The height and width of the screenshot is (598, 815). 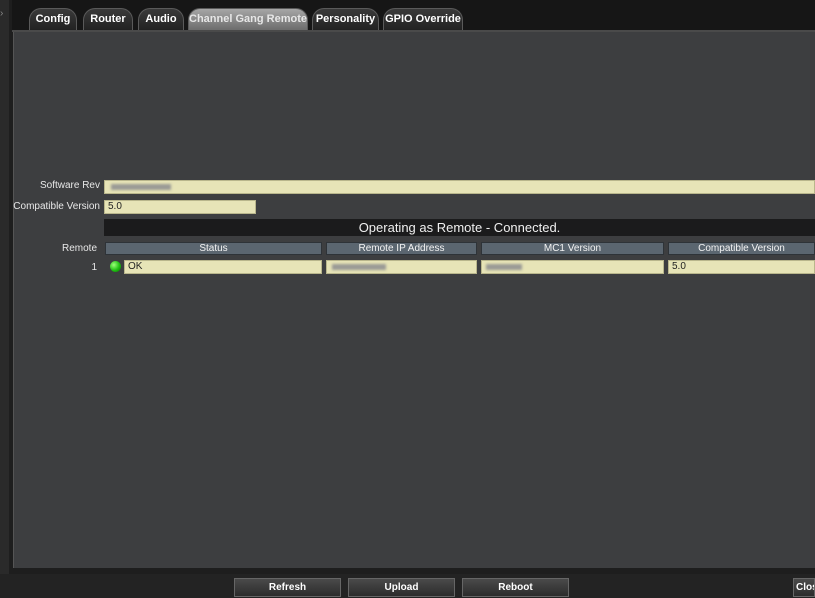 What do you see at coordinates (223, 267) in the screenshot?
I see `status-cell: OK` at bounding box center [223, 267].